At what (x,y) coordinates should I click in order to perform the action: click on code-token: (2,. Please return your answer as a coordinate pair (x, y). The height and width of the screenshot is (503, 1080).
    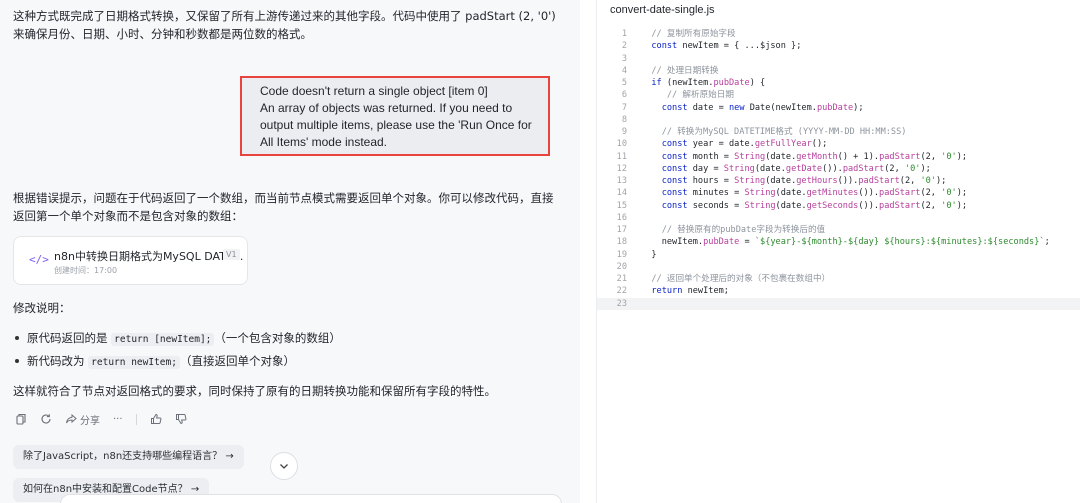
    Looking at the image, I should click on (931, 193).